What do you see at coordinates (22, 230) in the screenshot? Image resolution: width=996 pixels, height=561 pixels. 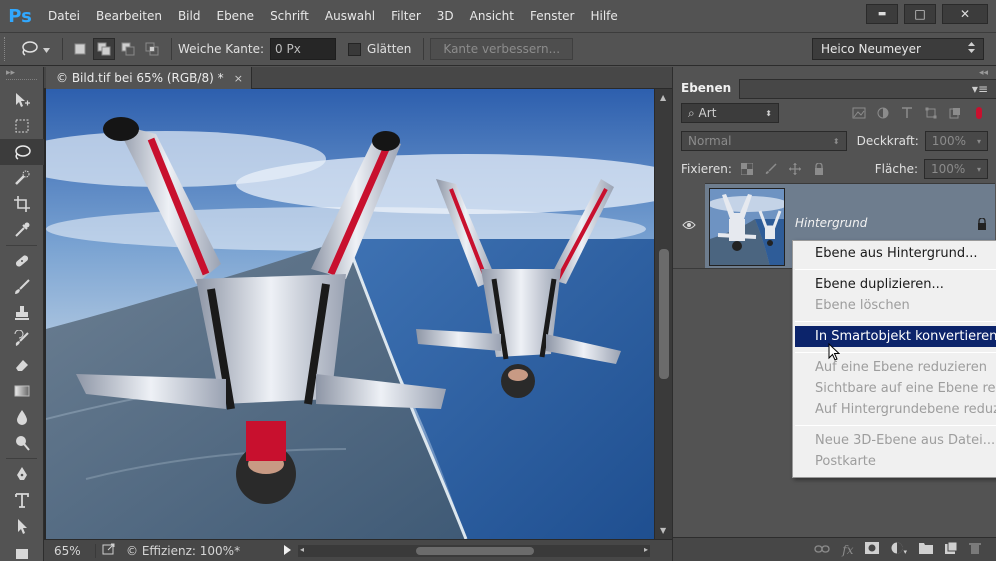 I see `eyedropper-tool-icon` at bounding box center [22, 230].